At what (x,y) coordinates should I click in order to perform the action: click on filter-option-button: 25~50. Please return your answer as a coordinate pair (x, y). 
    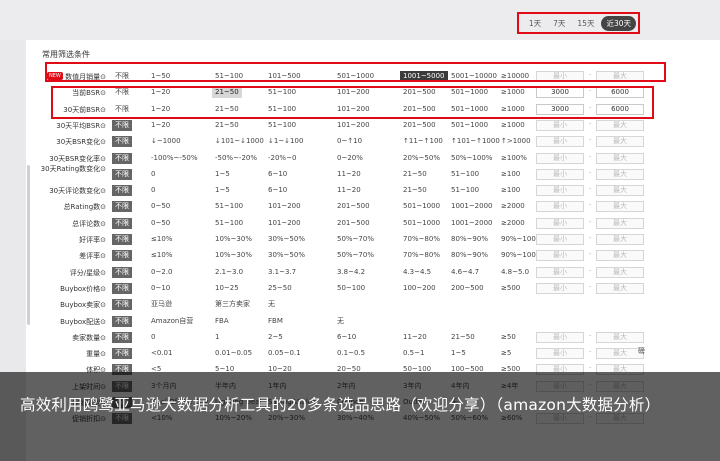
    Looking at the image, I should click on (280, 288).